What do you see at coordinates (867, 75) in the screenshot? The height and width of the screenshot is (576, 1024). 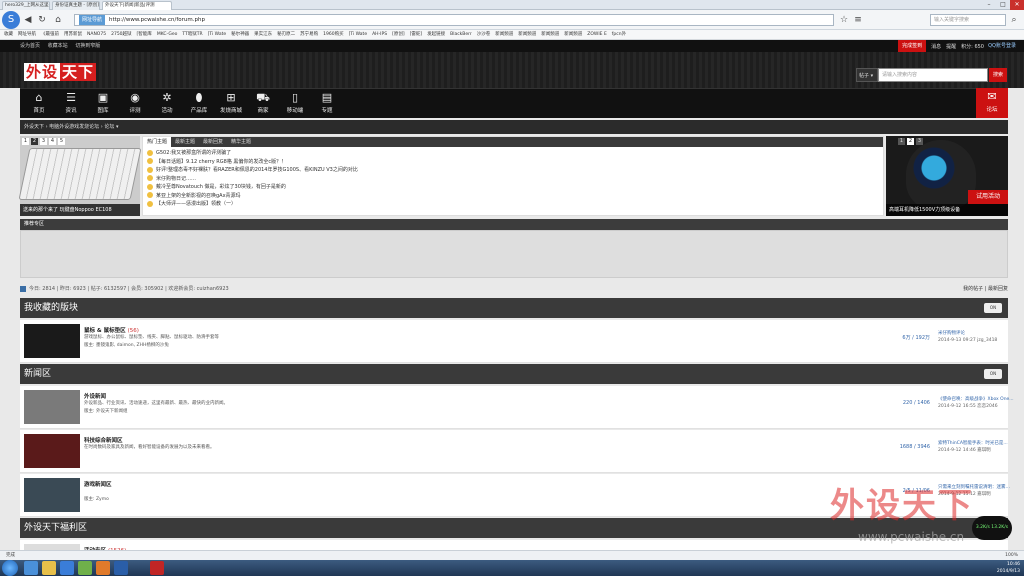 I see `search-type-select: 帖子 ▾` at bounding box center [867, 75].